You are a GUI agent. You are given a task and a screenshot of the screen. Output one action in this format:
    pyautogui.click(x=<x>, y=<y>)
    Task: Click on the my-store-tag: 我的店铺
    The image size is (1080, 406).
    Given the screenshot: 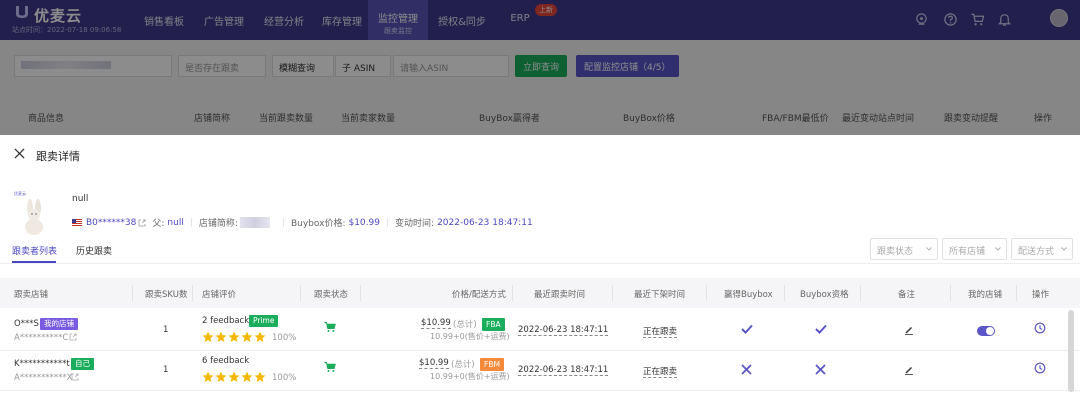 What is the action you would take?
    pyautogui.click(x=59, y=324)
    